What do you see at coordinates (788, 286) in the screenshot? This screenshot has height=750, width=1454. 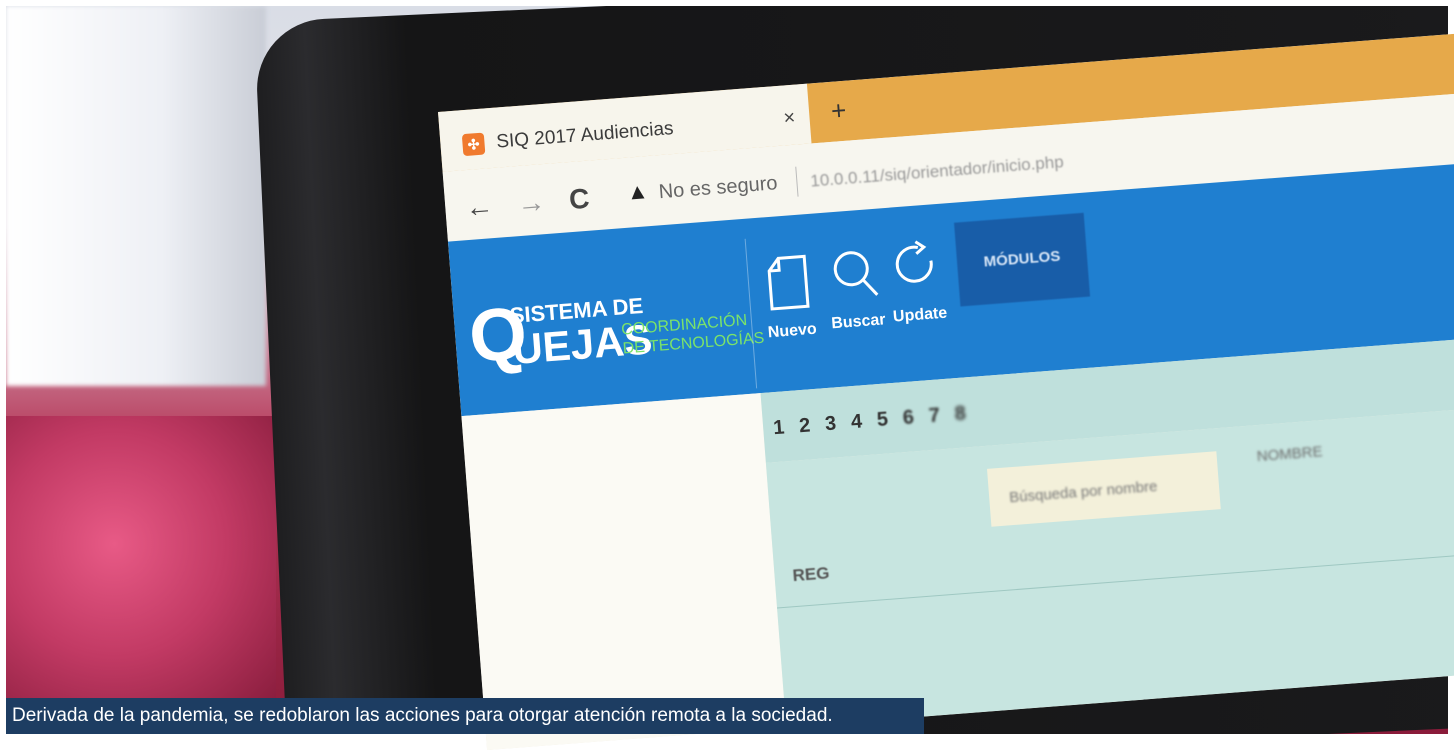 I see `document-icon` at bounding box center [788, 286].